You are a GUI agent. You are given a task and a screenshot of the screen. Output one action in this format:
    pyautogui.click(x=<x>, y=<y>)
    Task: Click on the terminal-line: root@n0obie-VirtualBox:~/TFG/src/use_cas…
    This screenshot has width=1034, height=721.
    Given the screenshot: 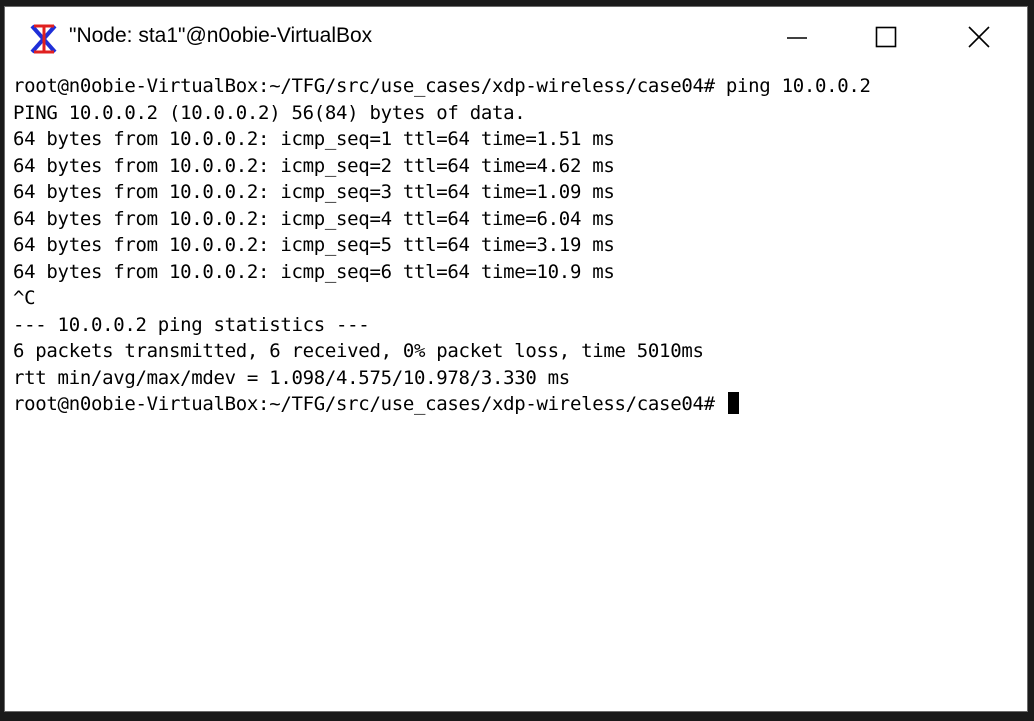 What is the action you would take?
    pyautogui.click(x=442, y=86)
    